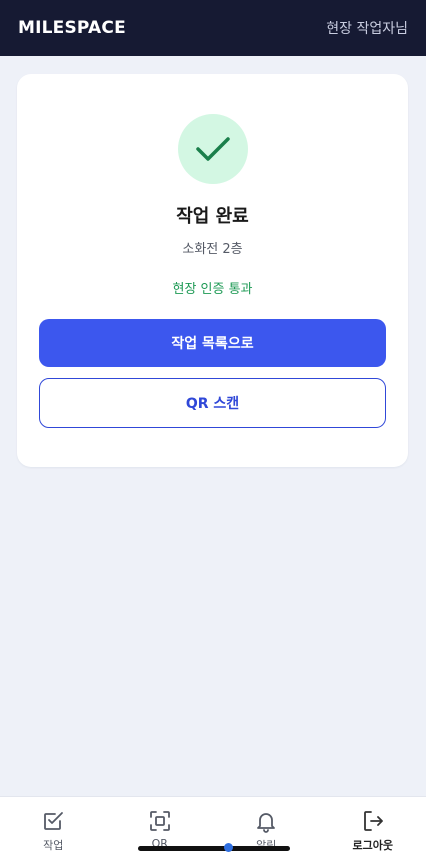 This screenshot has width=426, height=863. Describe the element at coordinates (214, 848) in the screenshot. I see `home-indicator` at that location.